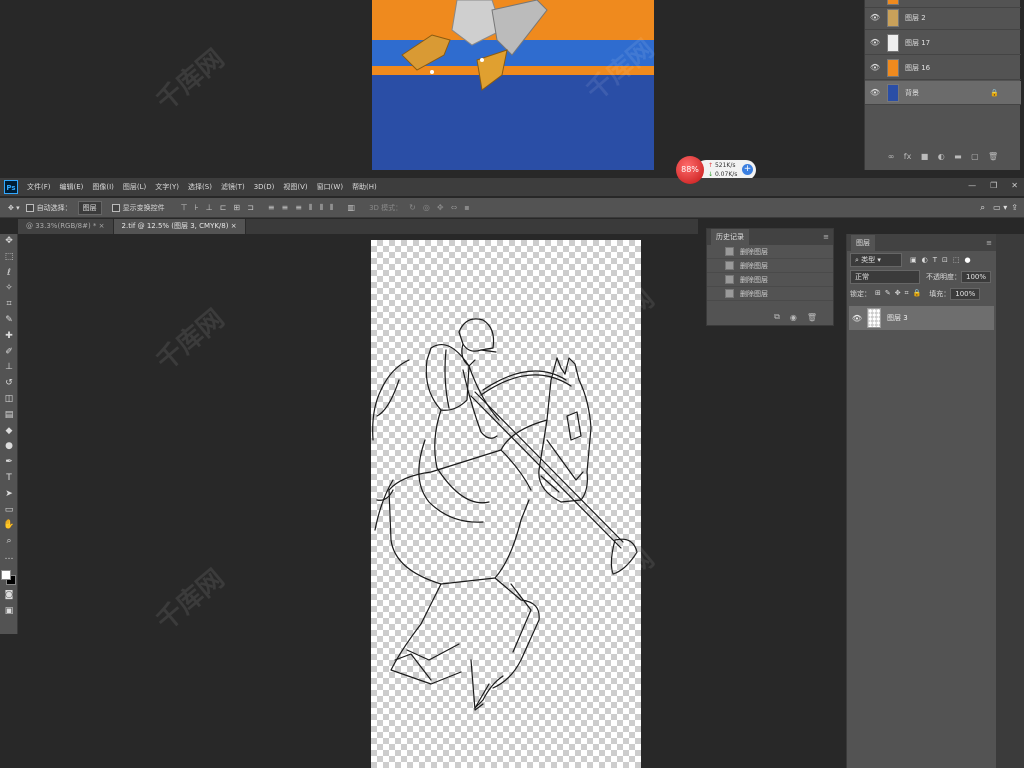  I want to click on filter-toggle-icon: ●, so click(967, 260).